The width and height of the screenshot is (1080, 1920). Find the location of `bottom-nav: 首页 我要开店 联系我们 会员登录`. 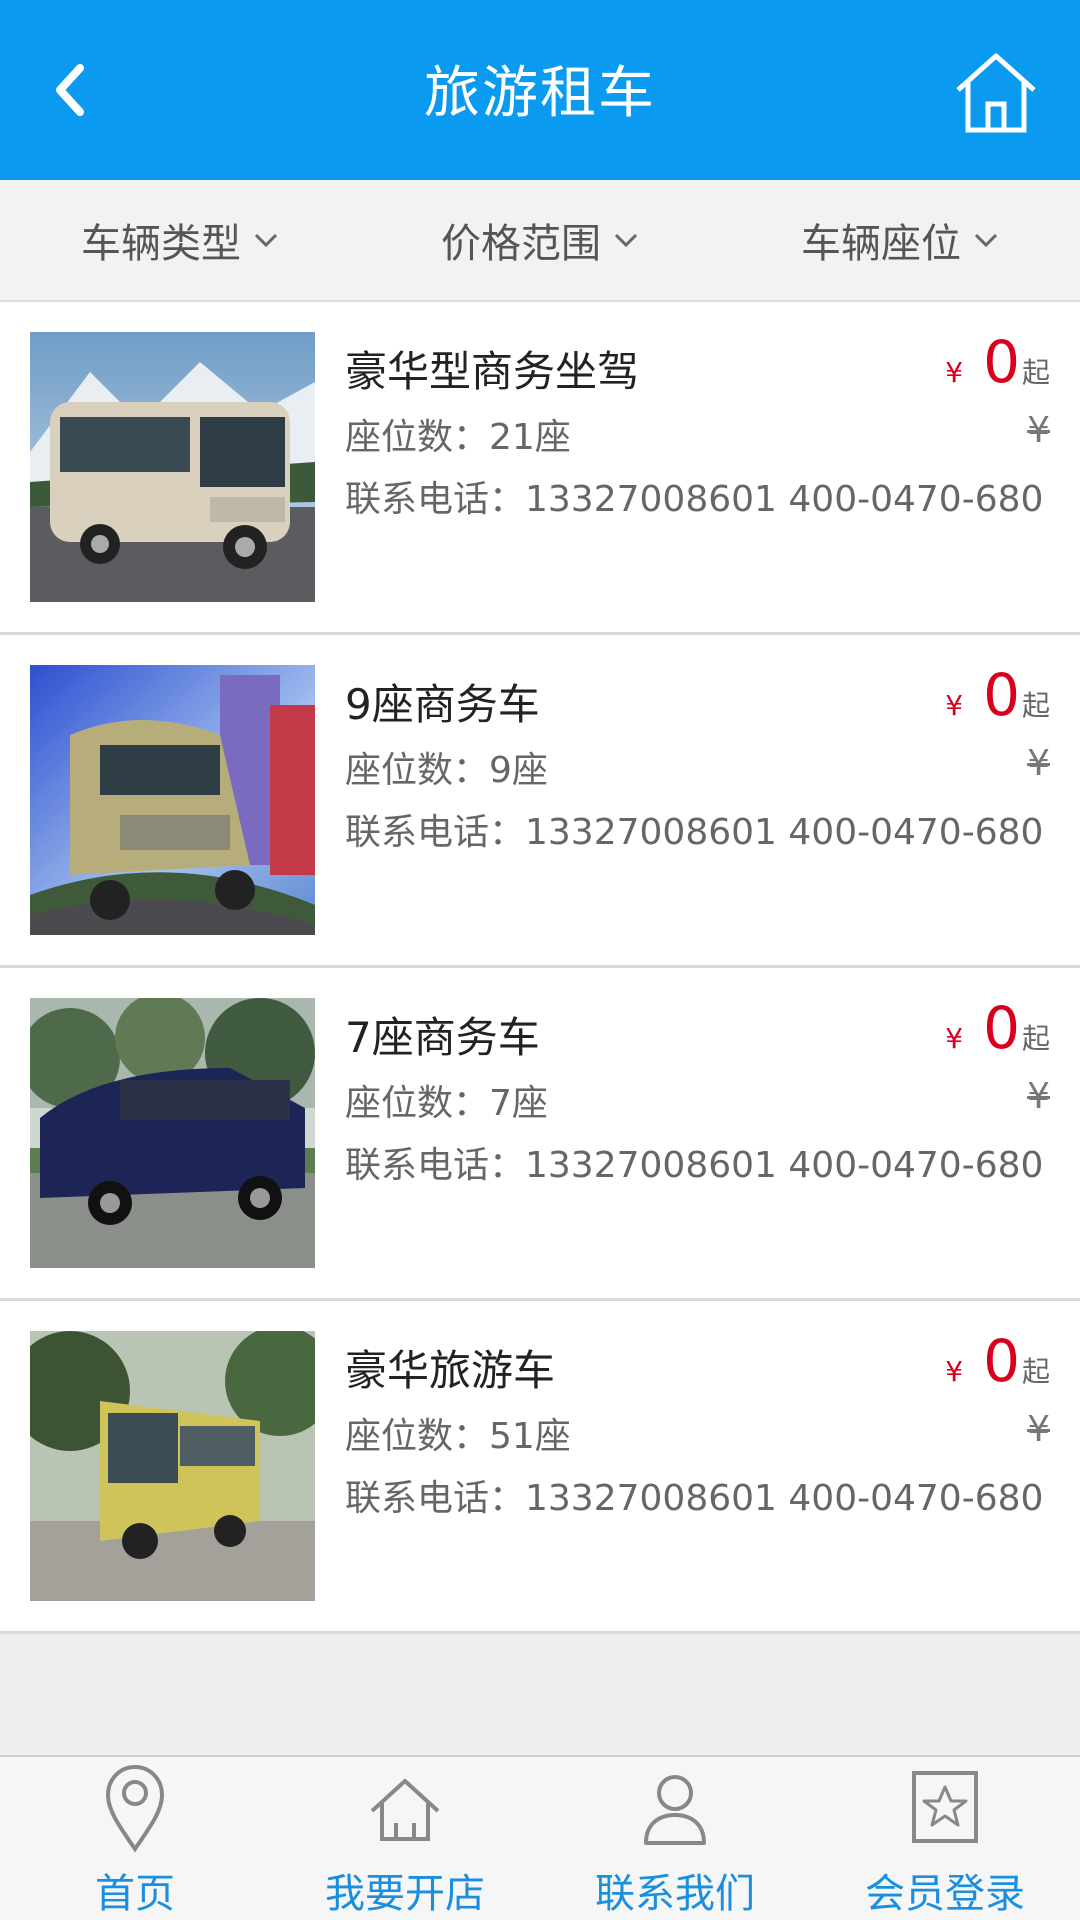

bottom-nav: 首页 我要开店 联系我们 会员登录 is located at coordinates (540, 1837).